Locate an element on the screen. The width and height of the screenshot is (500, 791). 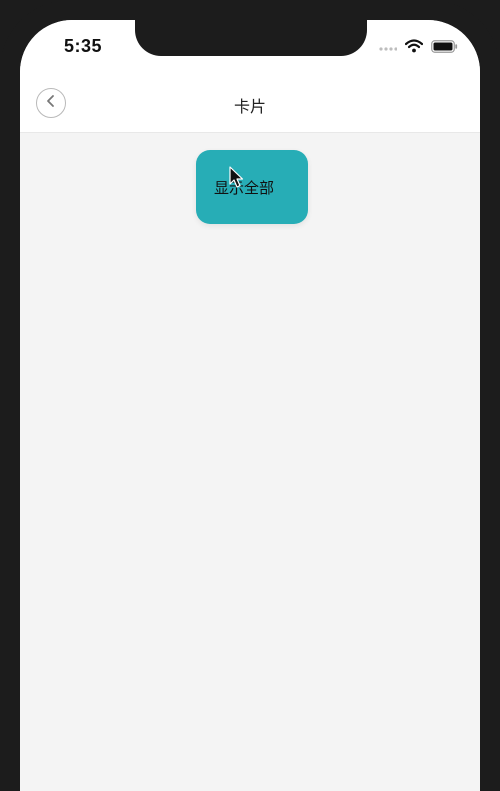
page-title: 卡片 is located at coordinates (249, 107).